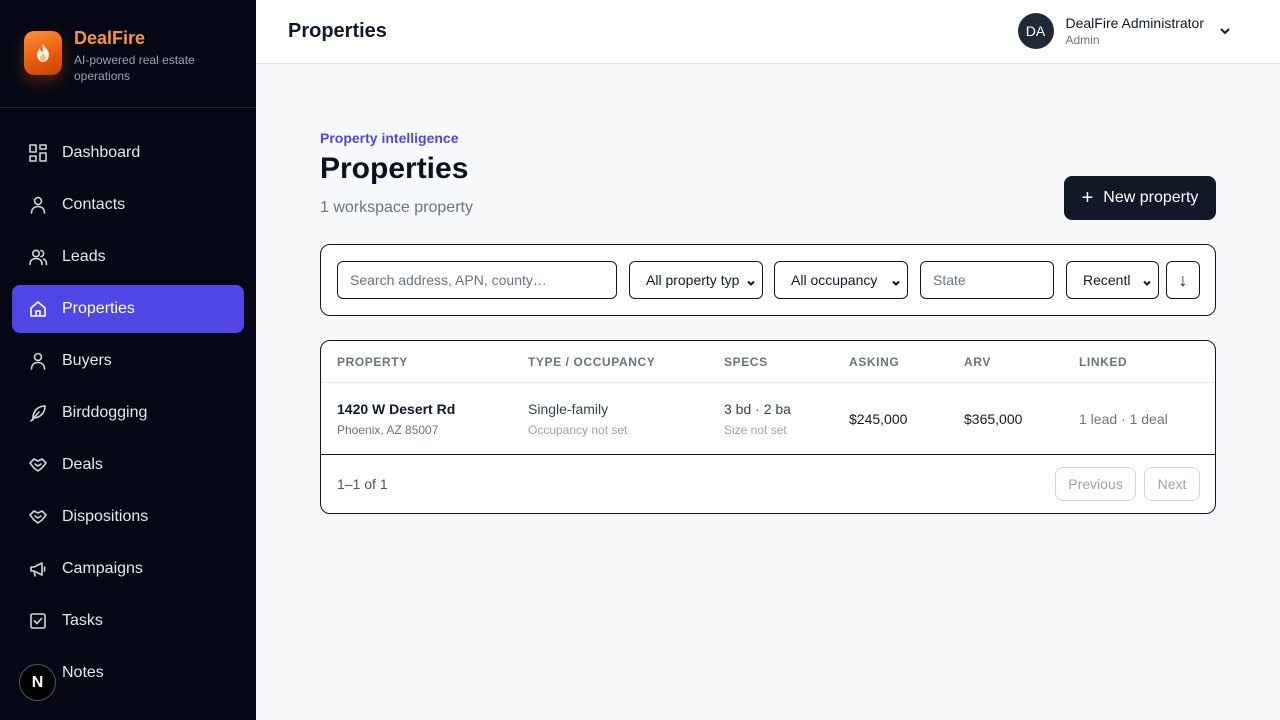 The width and height of the screenshot is (1280, 720). Describe the element at coordinates (693, 280) in the screenshot. I see `property-type-value: All property typ` at that location.